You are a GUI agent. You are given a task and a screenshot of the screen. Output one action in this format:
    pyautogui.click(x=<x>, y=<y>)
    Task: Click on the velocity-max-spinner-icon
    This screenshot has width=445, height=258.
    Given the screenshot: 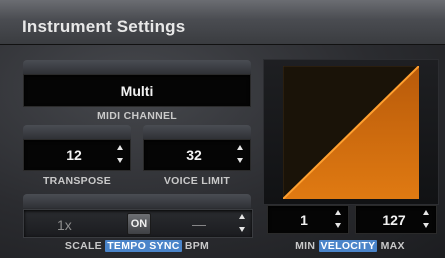 What is the action you would take?
    pyautogui.click(x=426, y=219)
    